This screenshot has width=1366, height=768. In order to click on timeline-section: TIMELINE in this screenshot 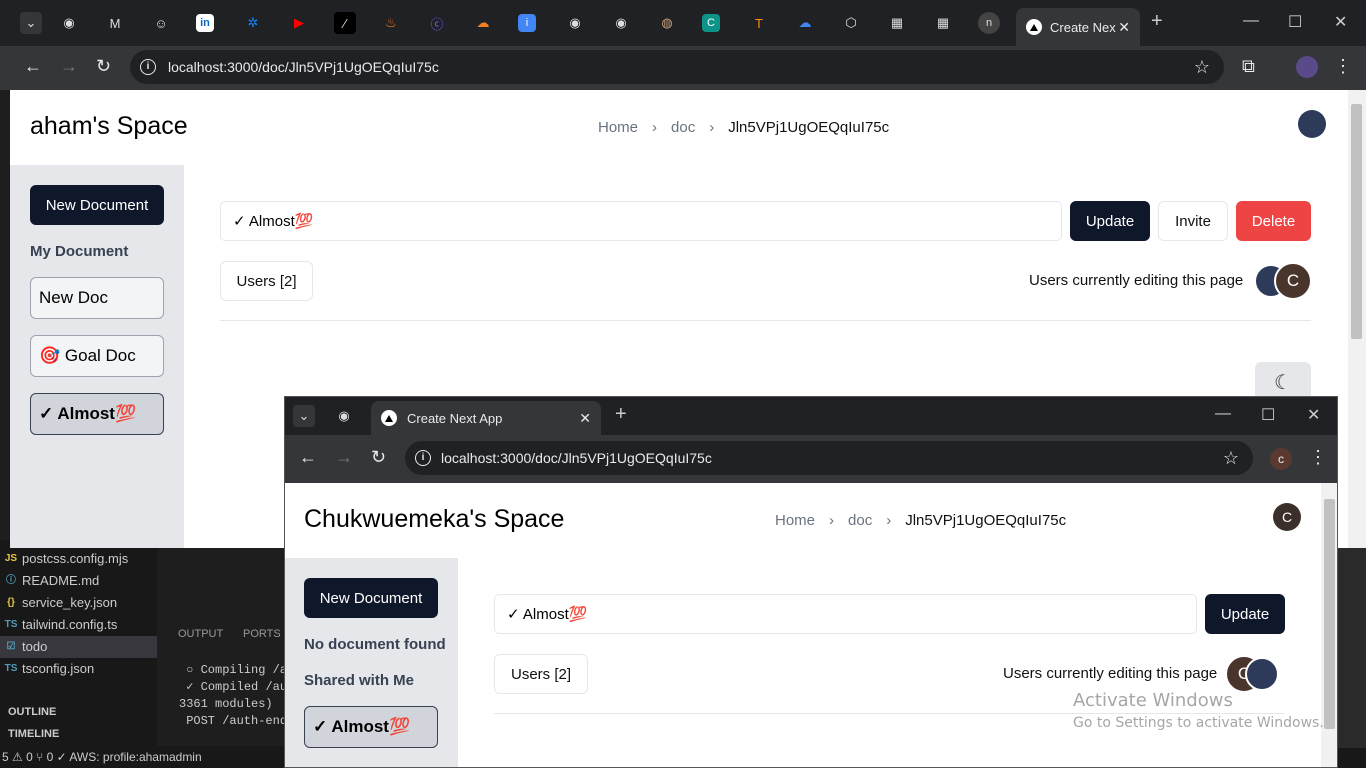, I will do `click(33, 734)`.